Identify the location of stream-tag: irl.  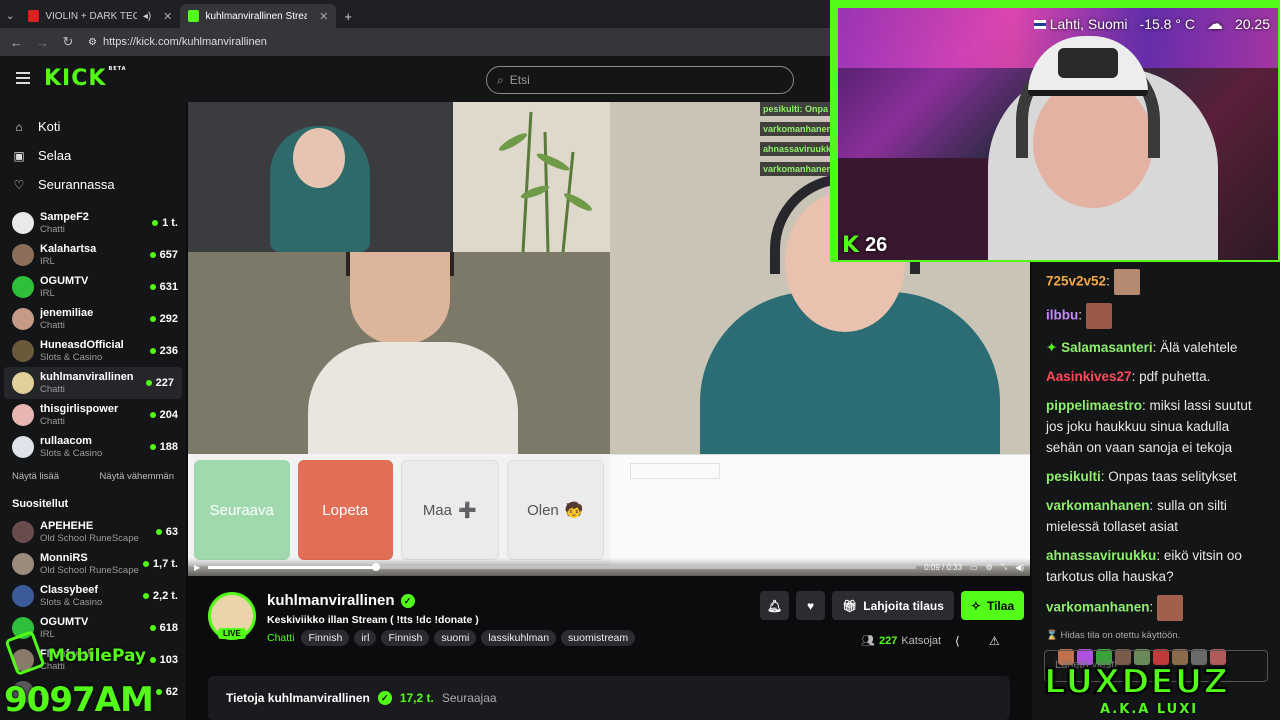
(365, 638).